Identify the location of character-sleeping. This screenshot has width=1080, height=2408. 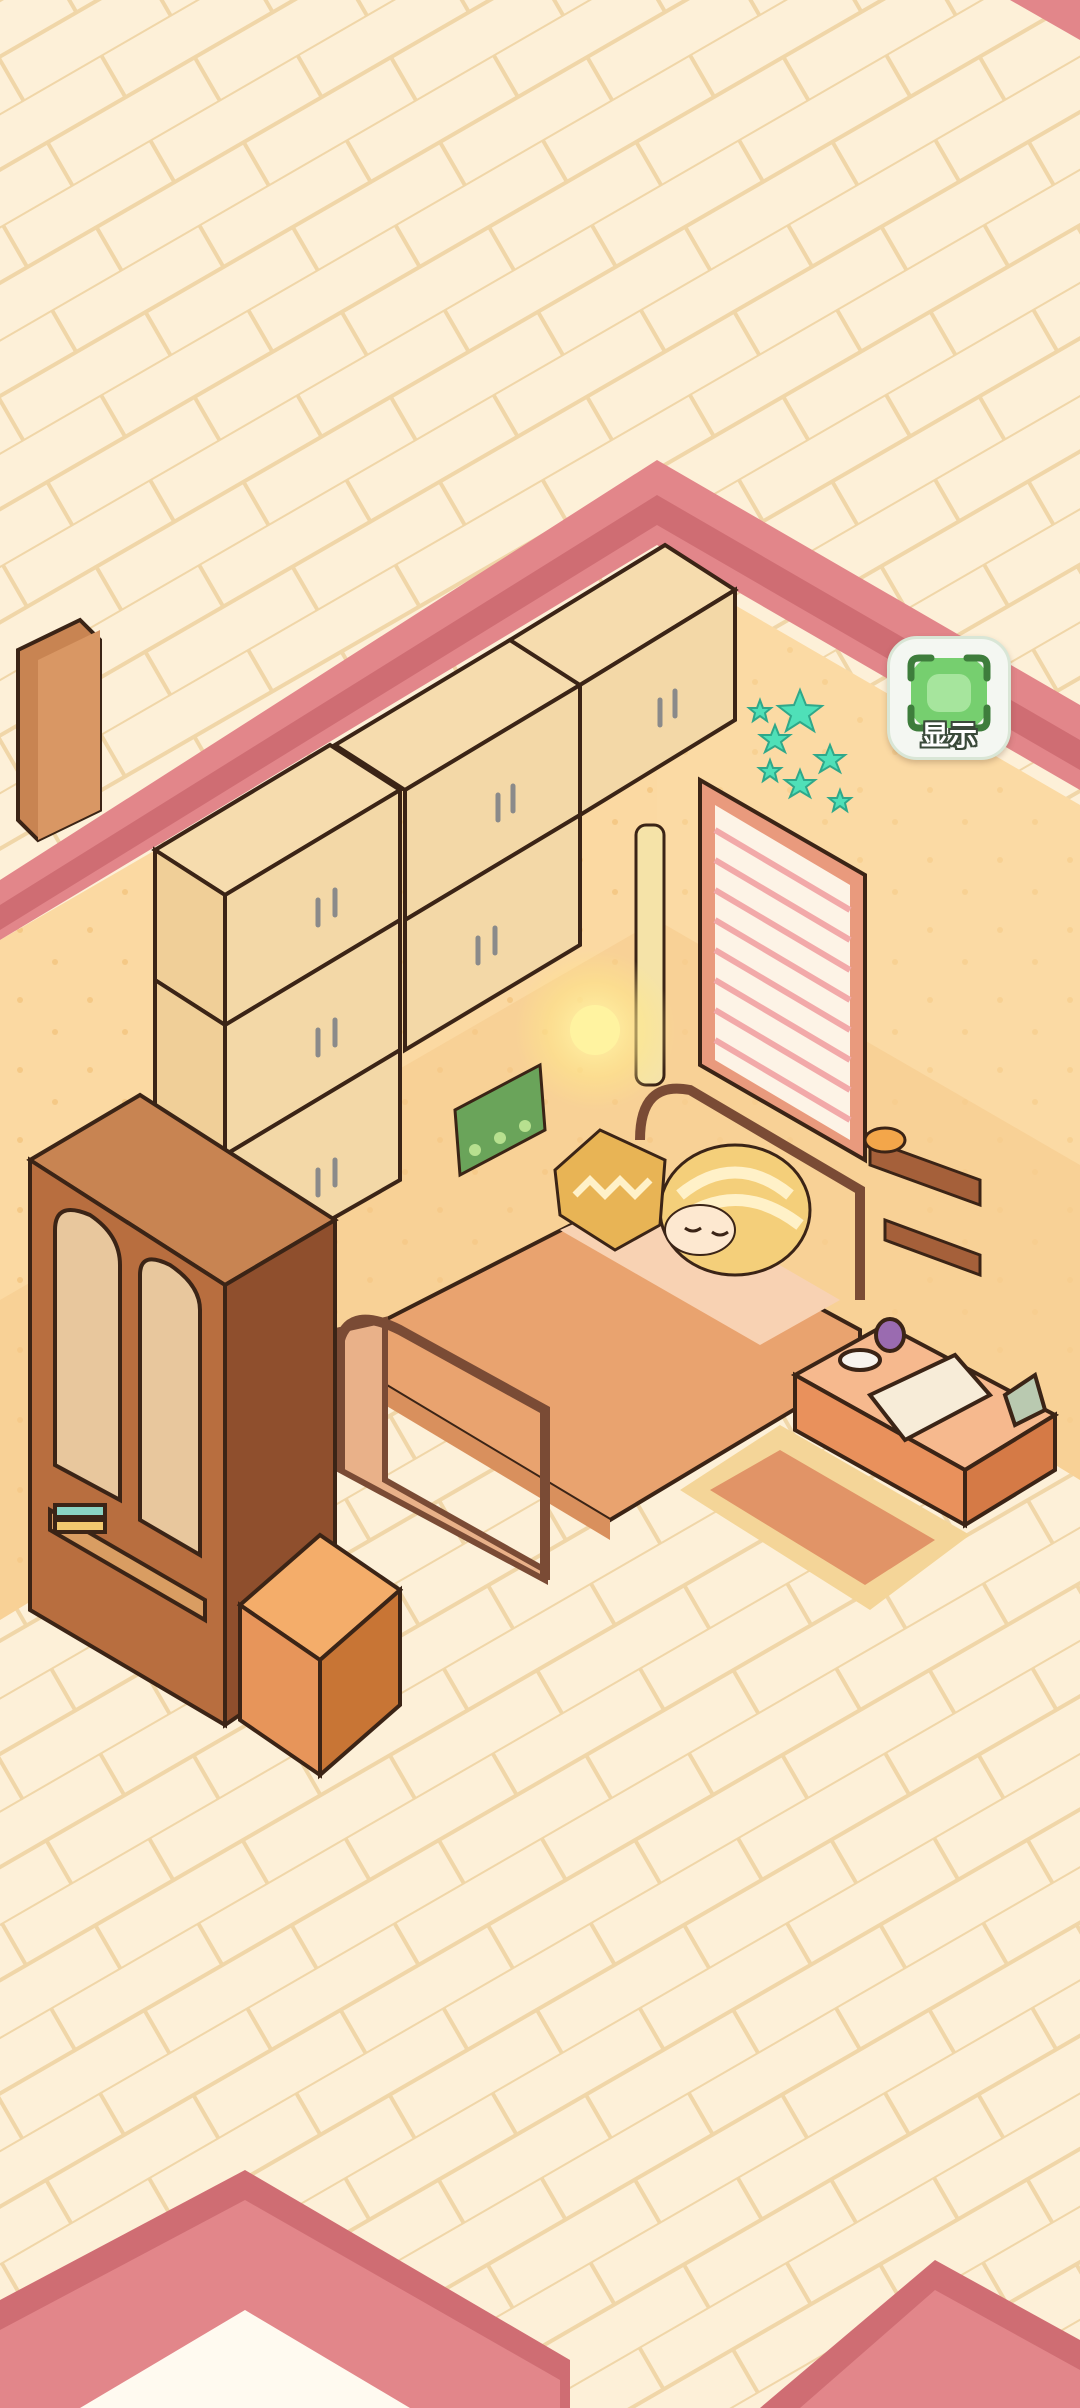
(735, 1210).